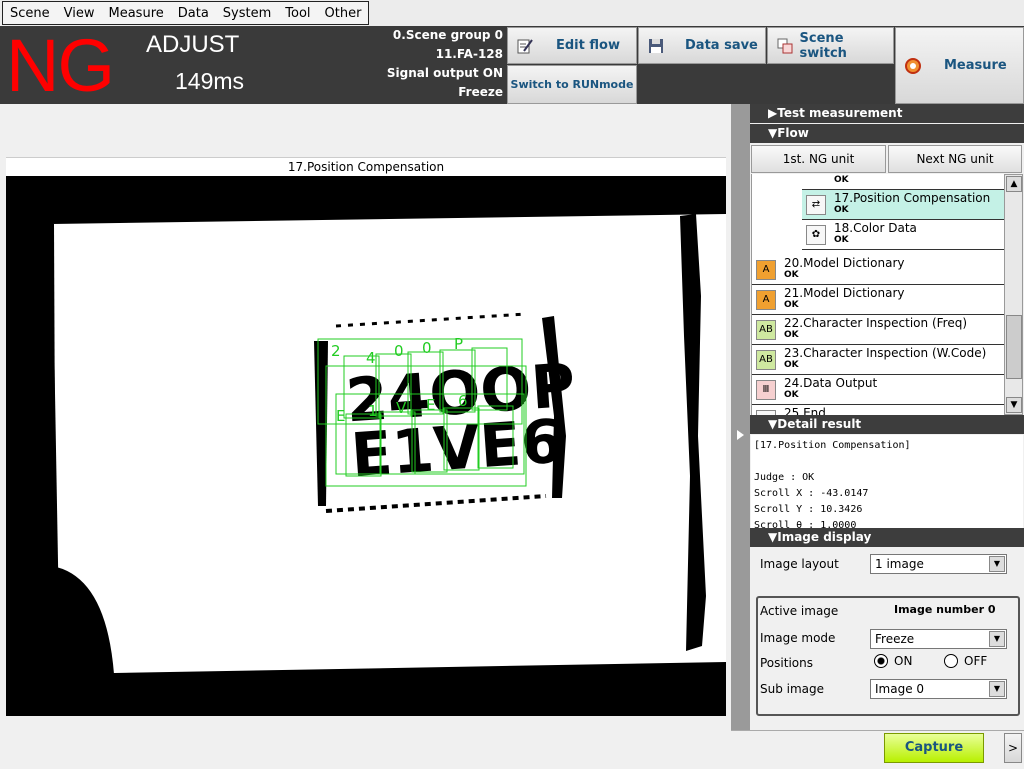  Describe the element at coordinates (30, 13) in the screenshot. I see `menu-item-scene: Scene` at that location.